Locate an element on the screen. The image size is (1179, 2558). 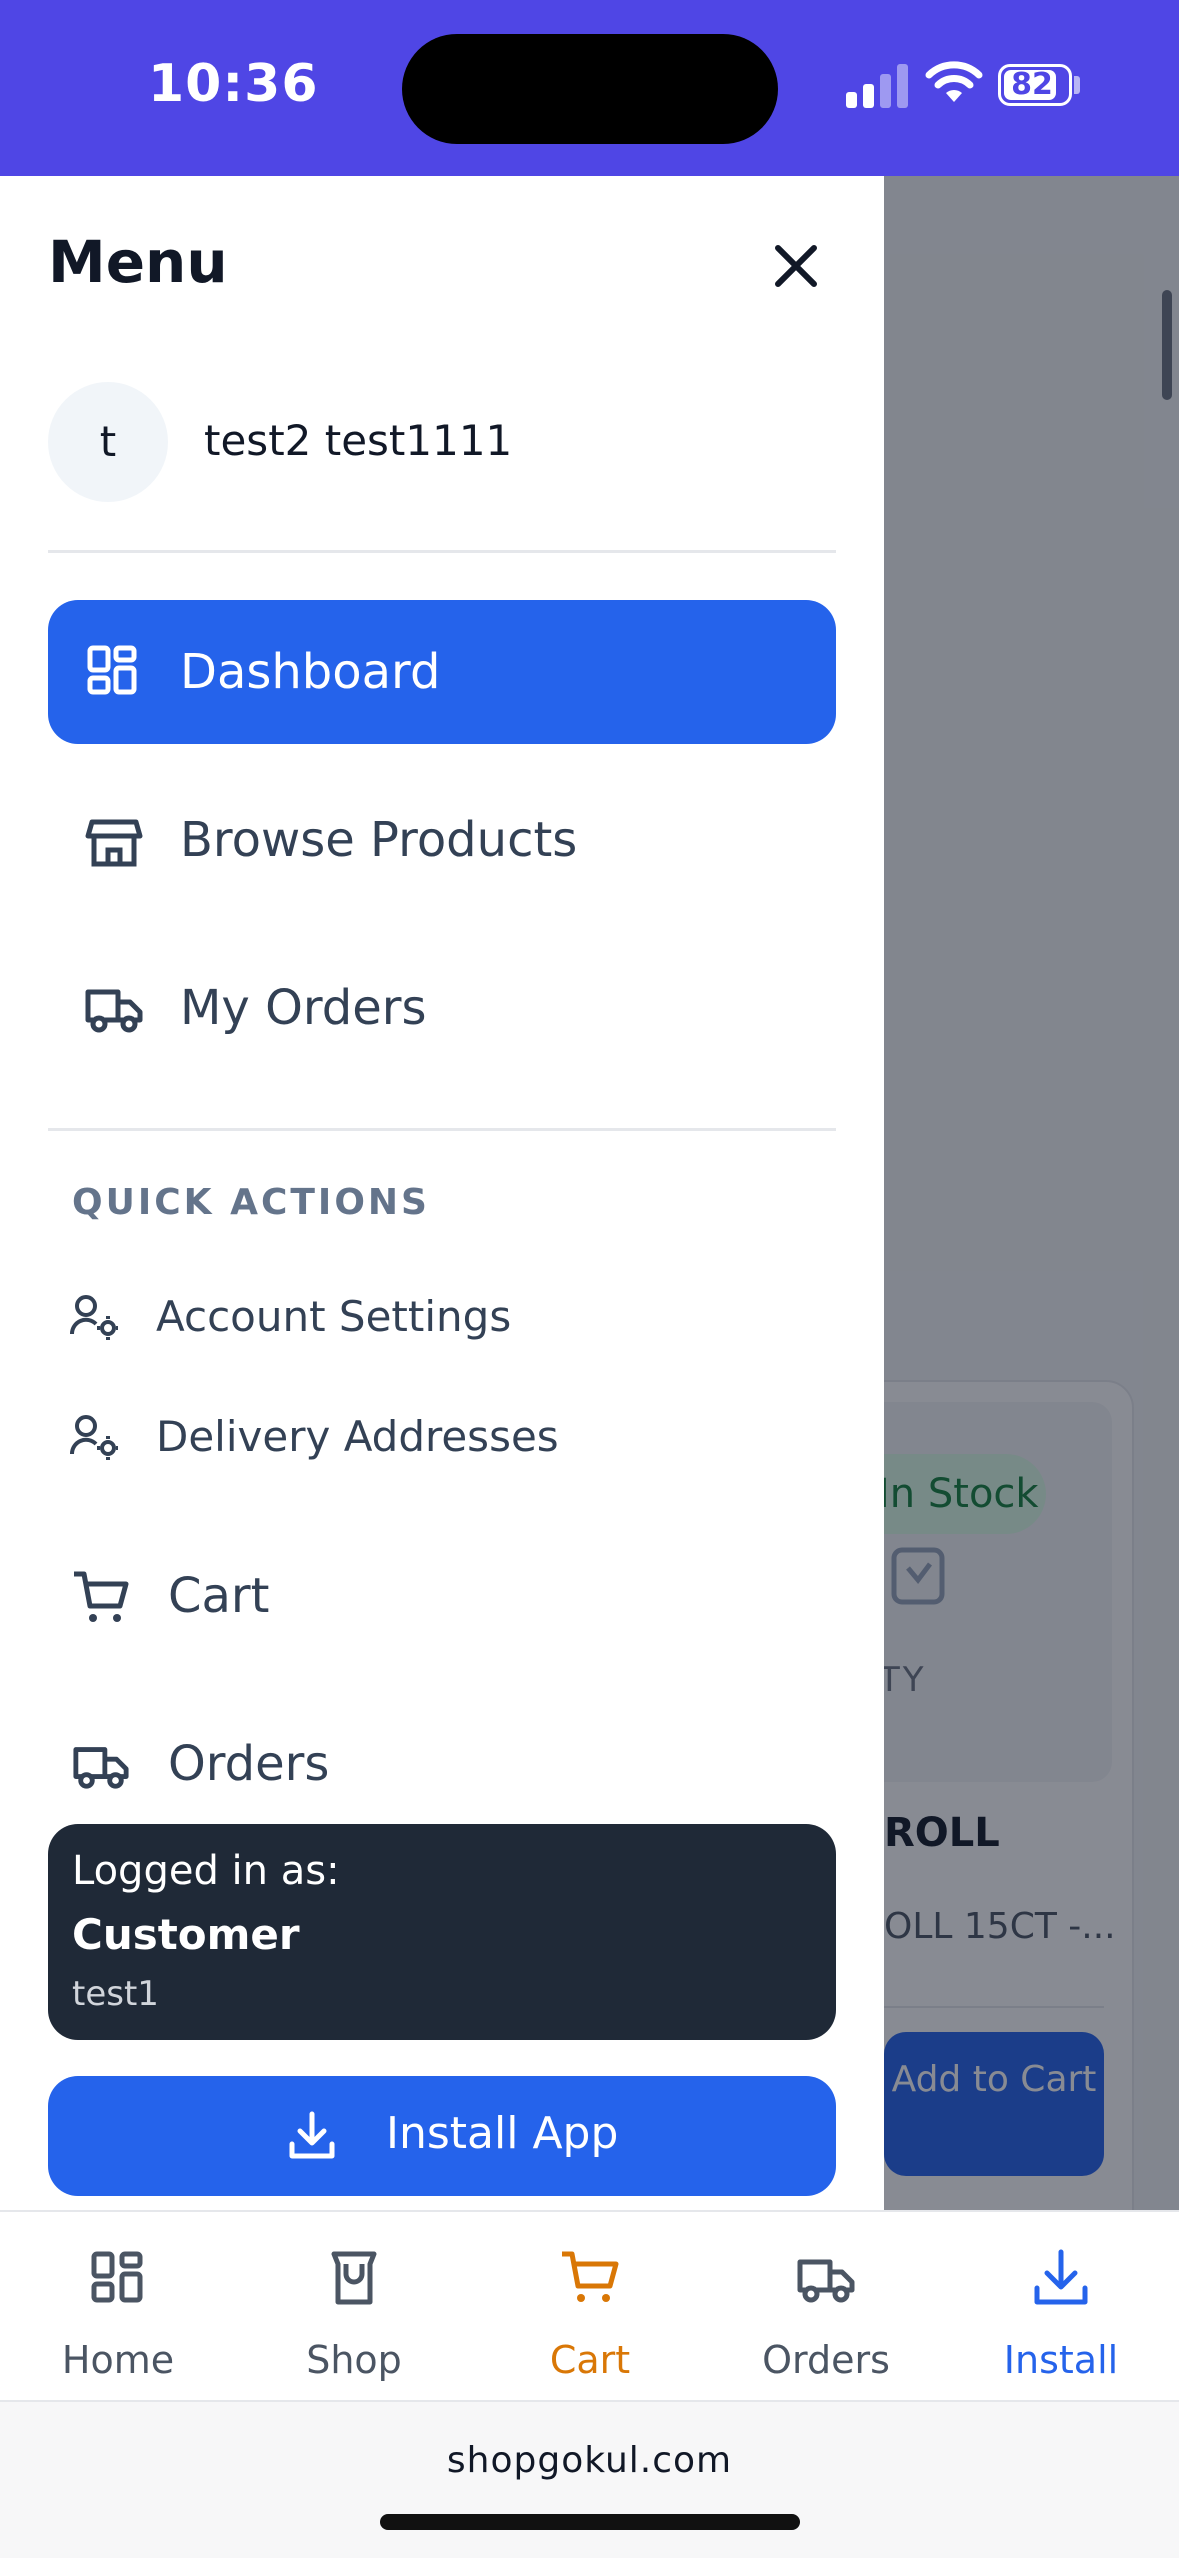
url-text: shopgokul.com is located at coordinates (589, 2460).